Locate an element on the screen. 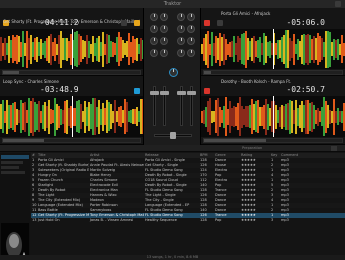 This screenshot has height=260, width=345. deck-c-play-button is located at coordinates (137, 91).